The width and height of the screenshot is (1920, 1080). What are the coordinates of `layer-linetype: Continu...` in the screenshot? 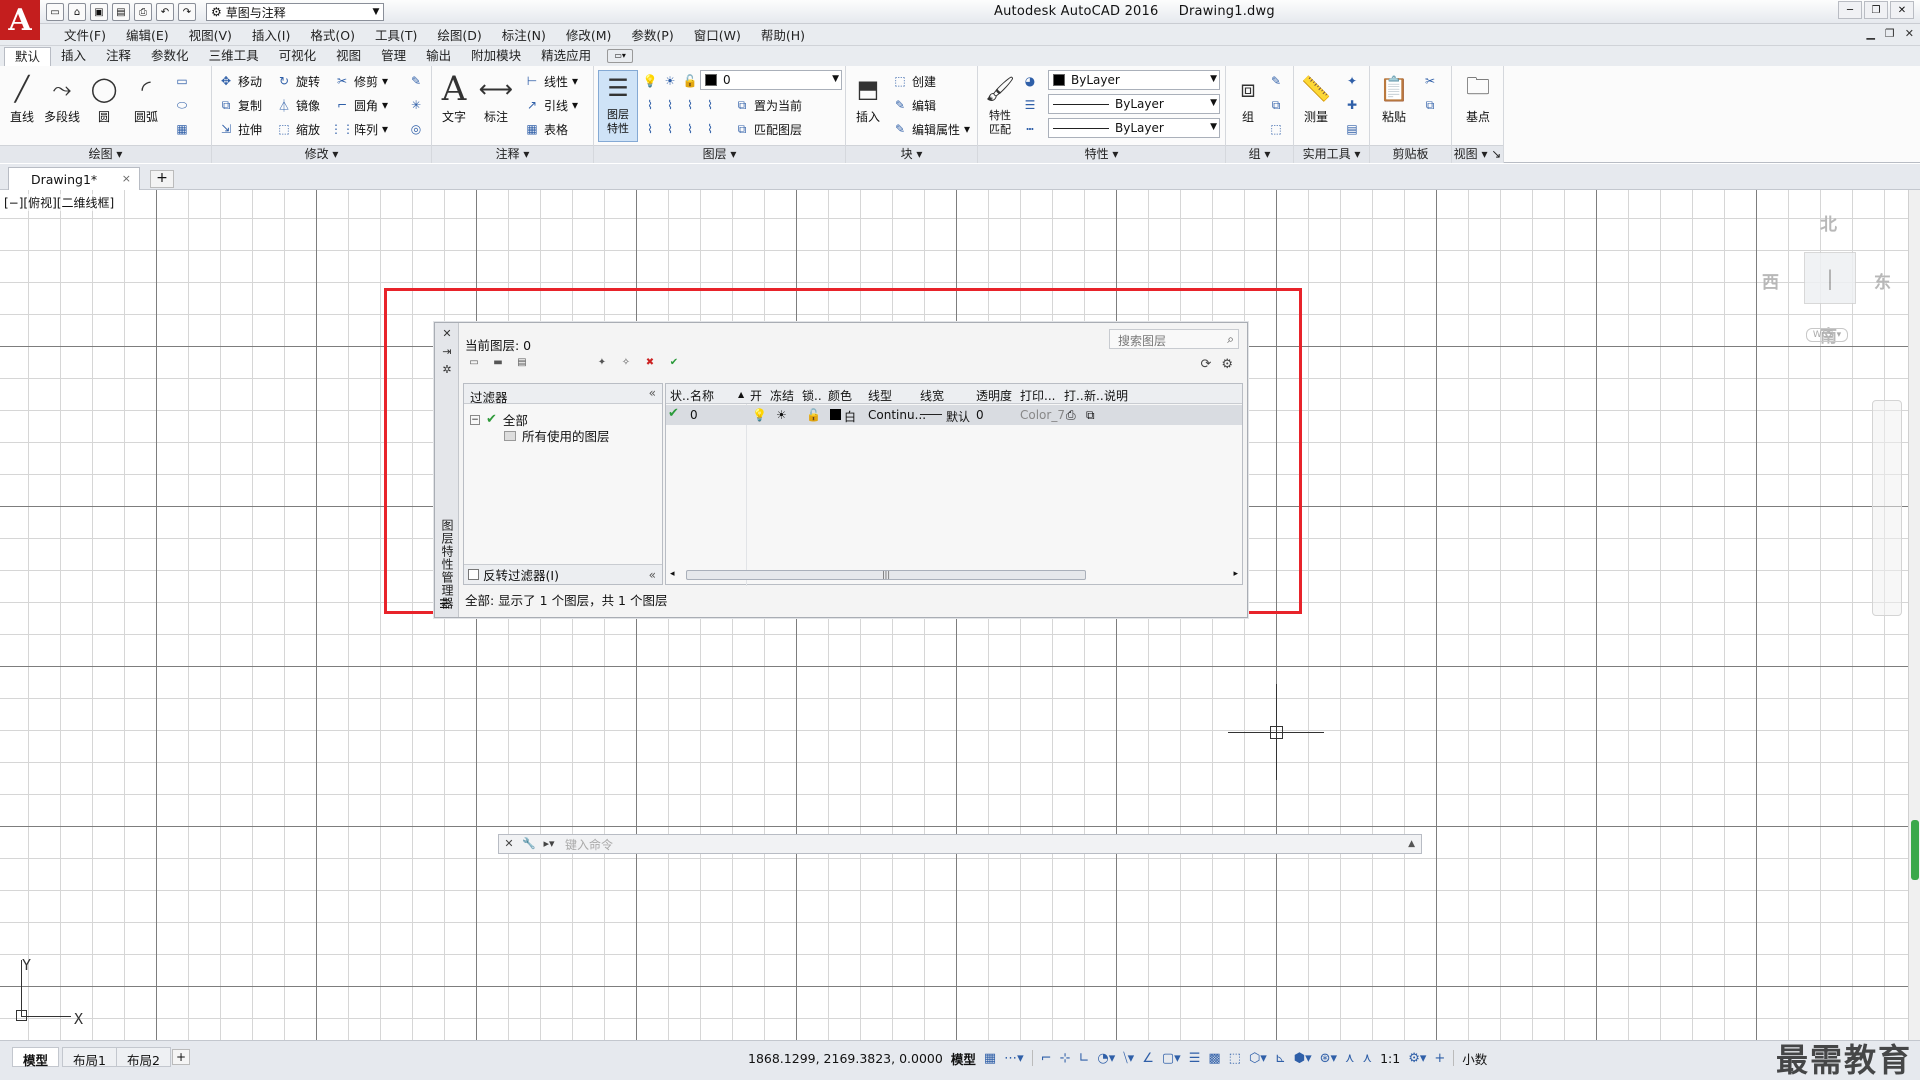 It's located at (897, 415).